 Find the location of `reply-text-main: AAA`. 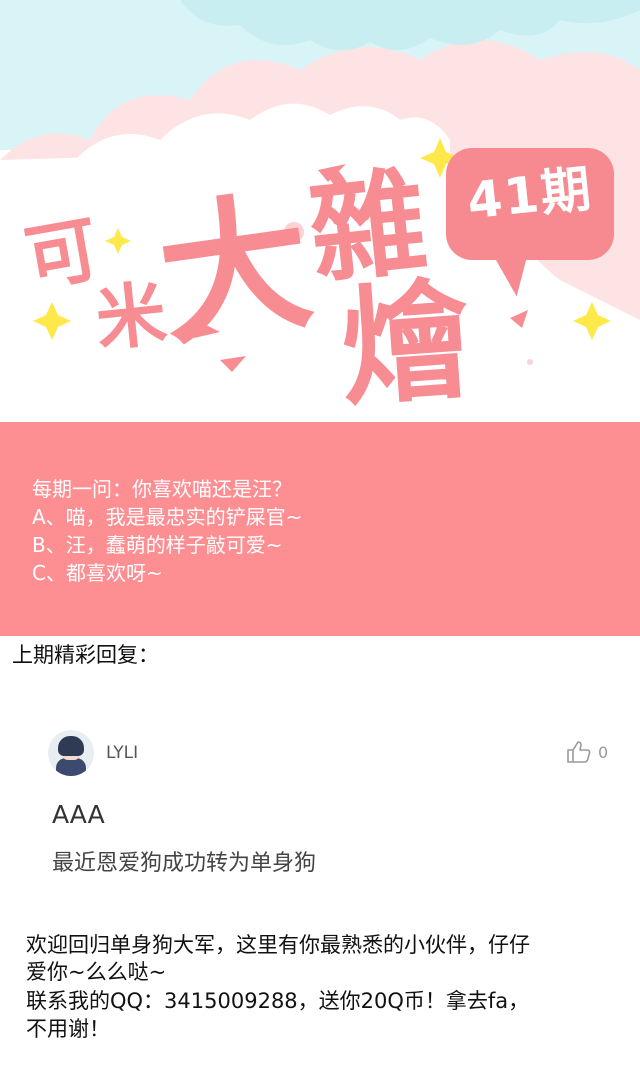

reply-text-main: AAA is located at coordinates (78, 814).